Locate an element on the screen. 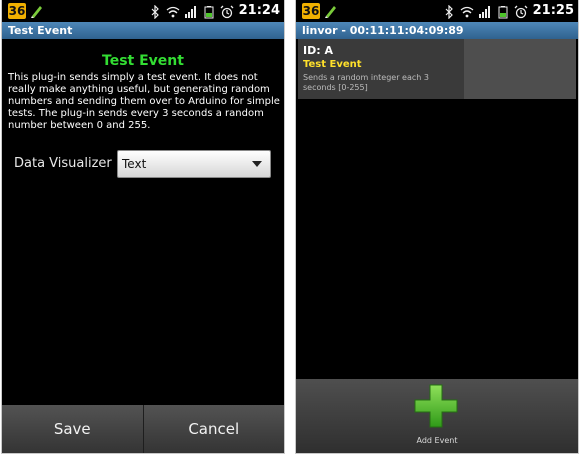 The image size is (582, 455). add-event-label: Add Event is located at coordinates (437, 440).